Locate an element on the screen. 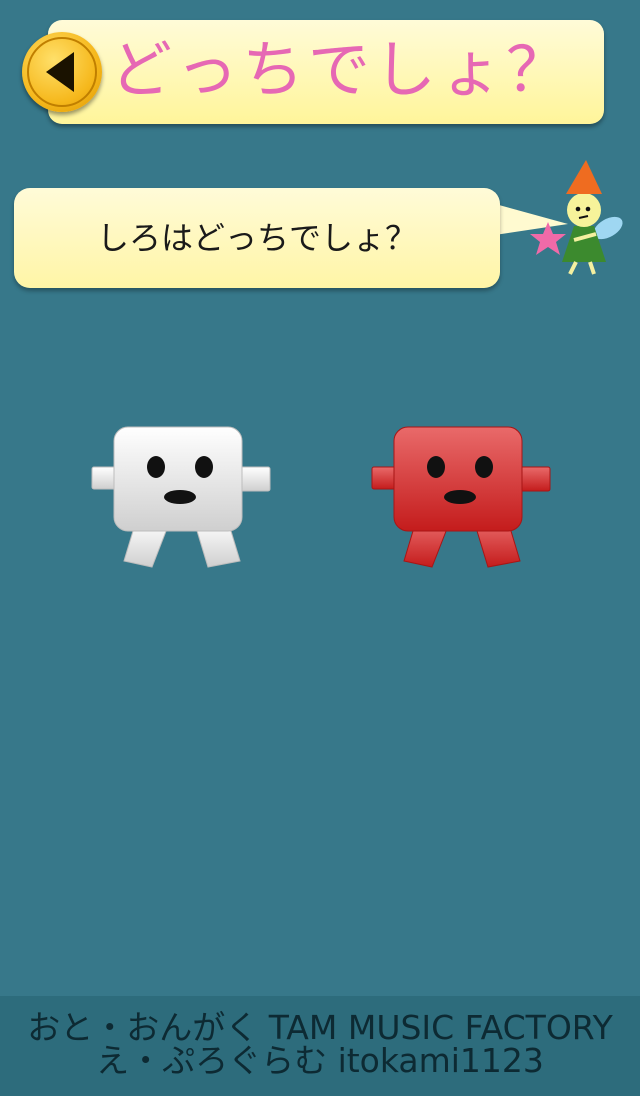 The image size is (640, 1096). page-title: どっちでしょ？ is located at coordinates (341, 69).